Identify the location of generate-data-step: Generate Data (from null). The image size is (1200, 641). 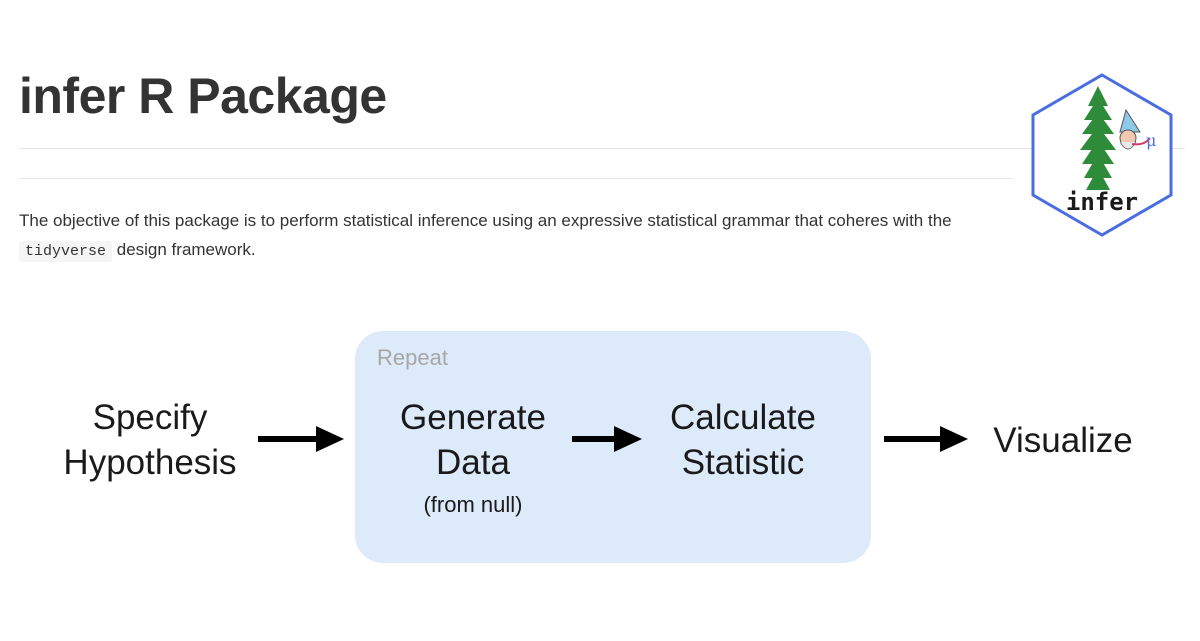
(473, 460).